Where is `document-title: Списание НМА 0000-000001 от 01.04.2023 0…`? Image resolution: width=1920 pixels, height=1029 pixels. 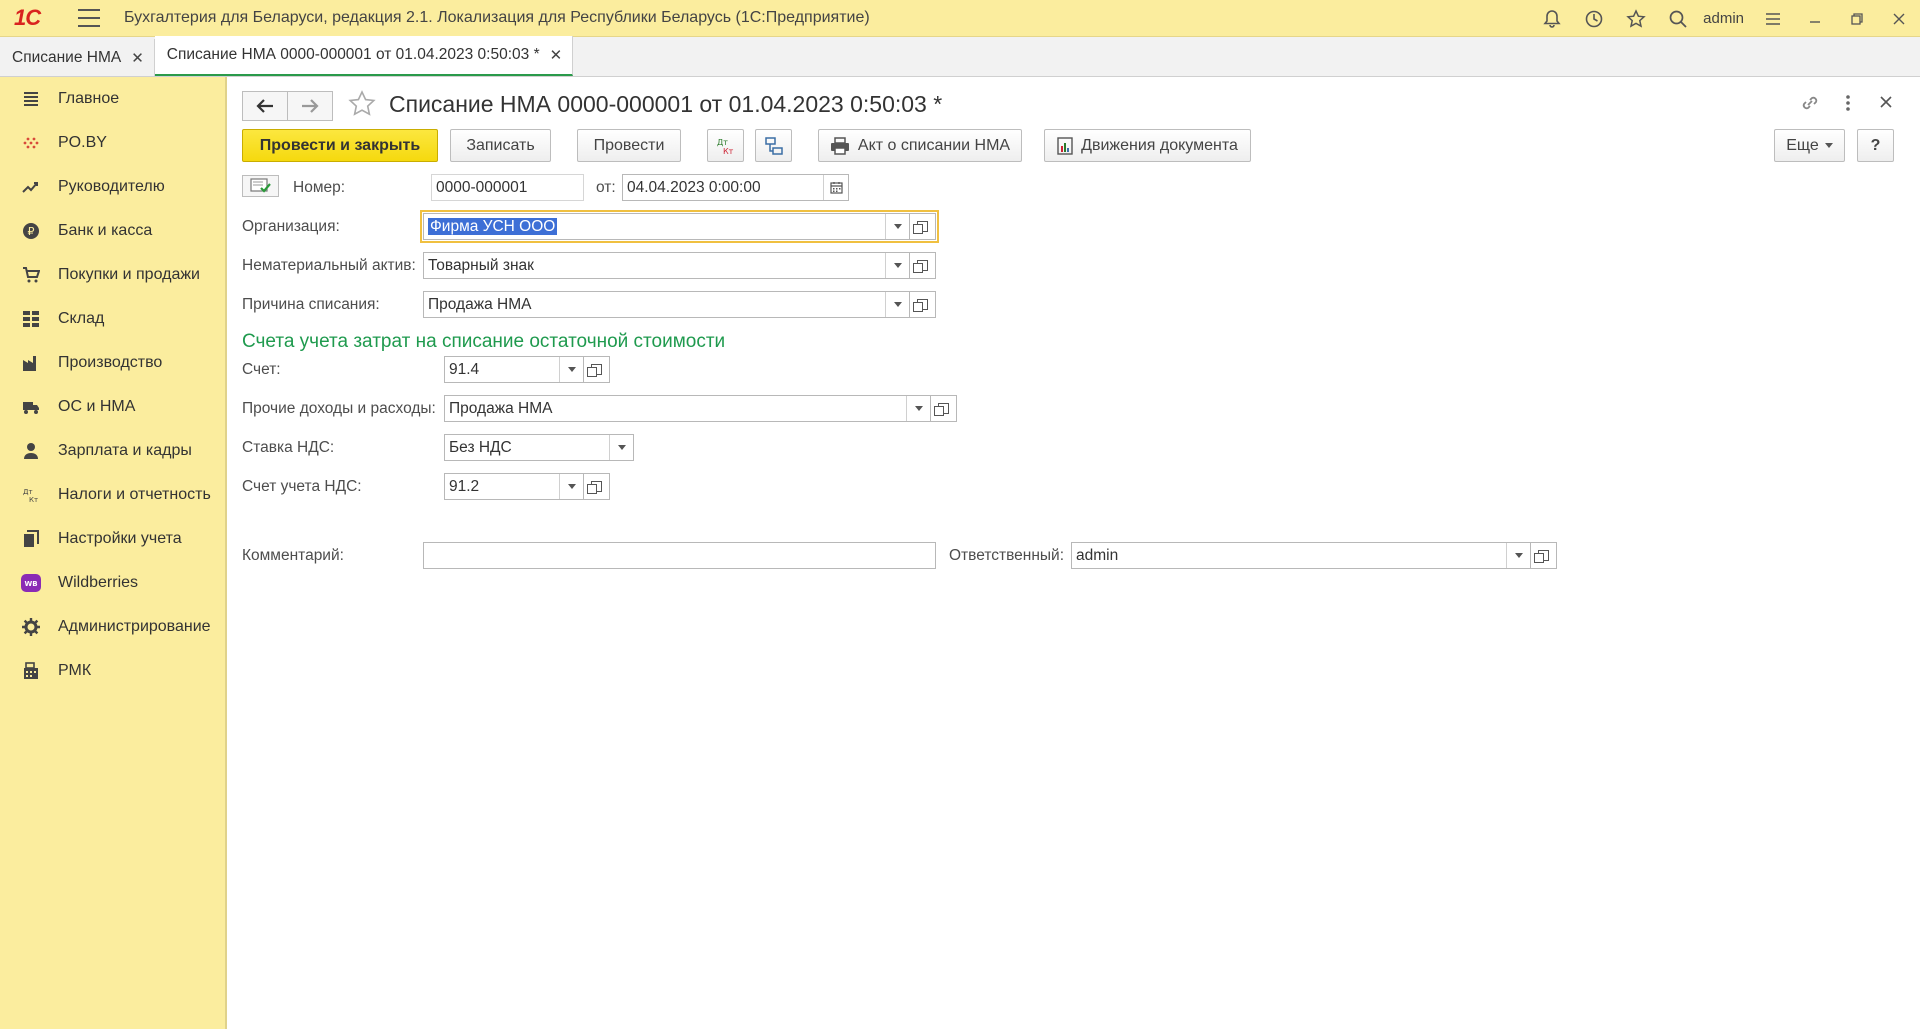
document-title: Списание НМА 0000-000001 от 01.04.2023 0… is located at coordinates (666, 104).